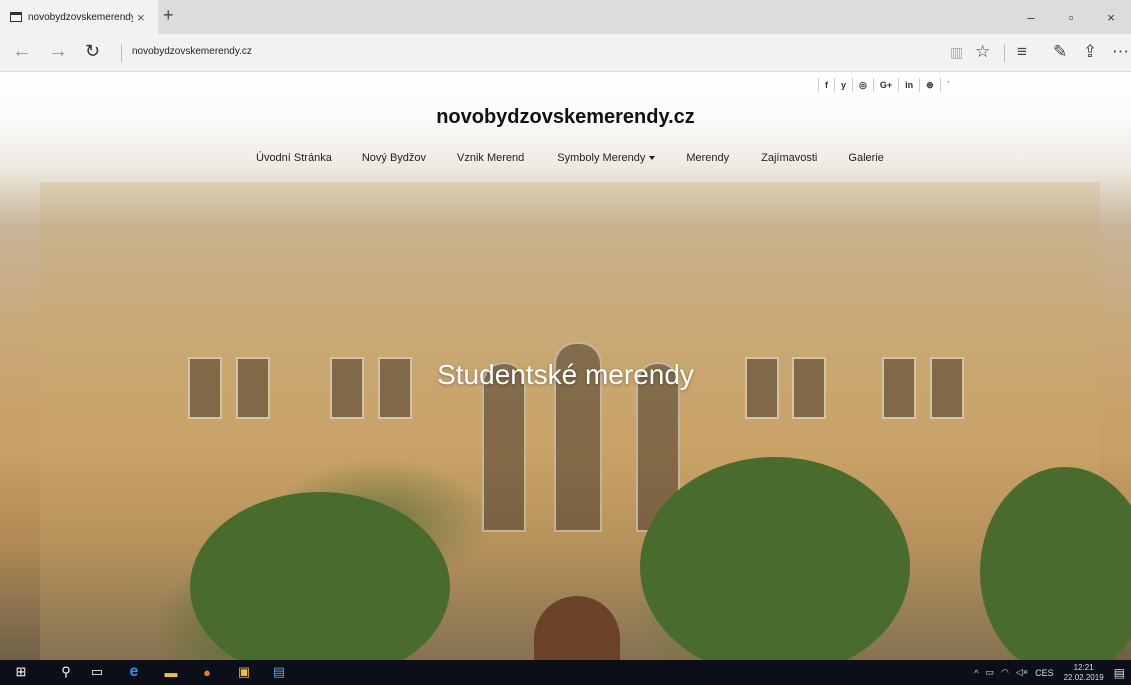  I want to click on search-icon: ⚲, so click(66, 672).